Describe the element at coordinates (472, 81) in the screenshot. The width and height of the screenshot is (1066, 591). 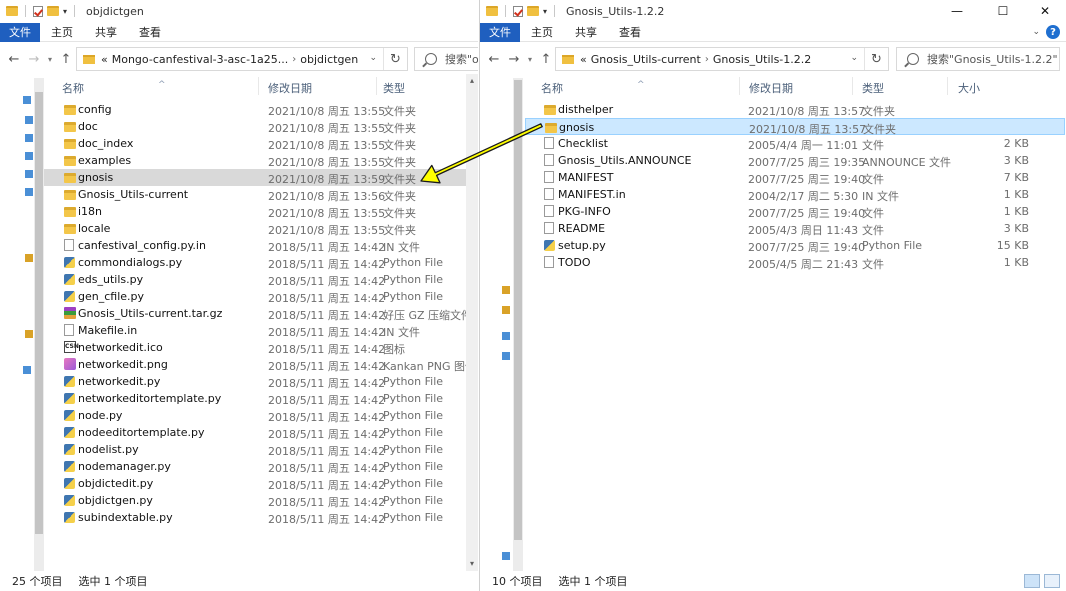
I see `scroll-up-icon: ▴` at that location.